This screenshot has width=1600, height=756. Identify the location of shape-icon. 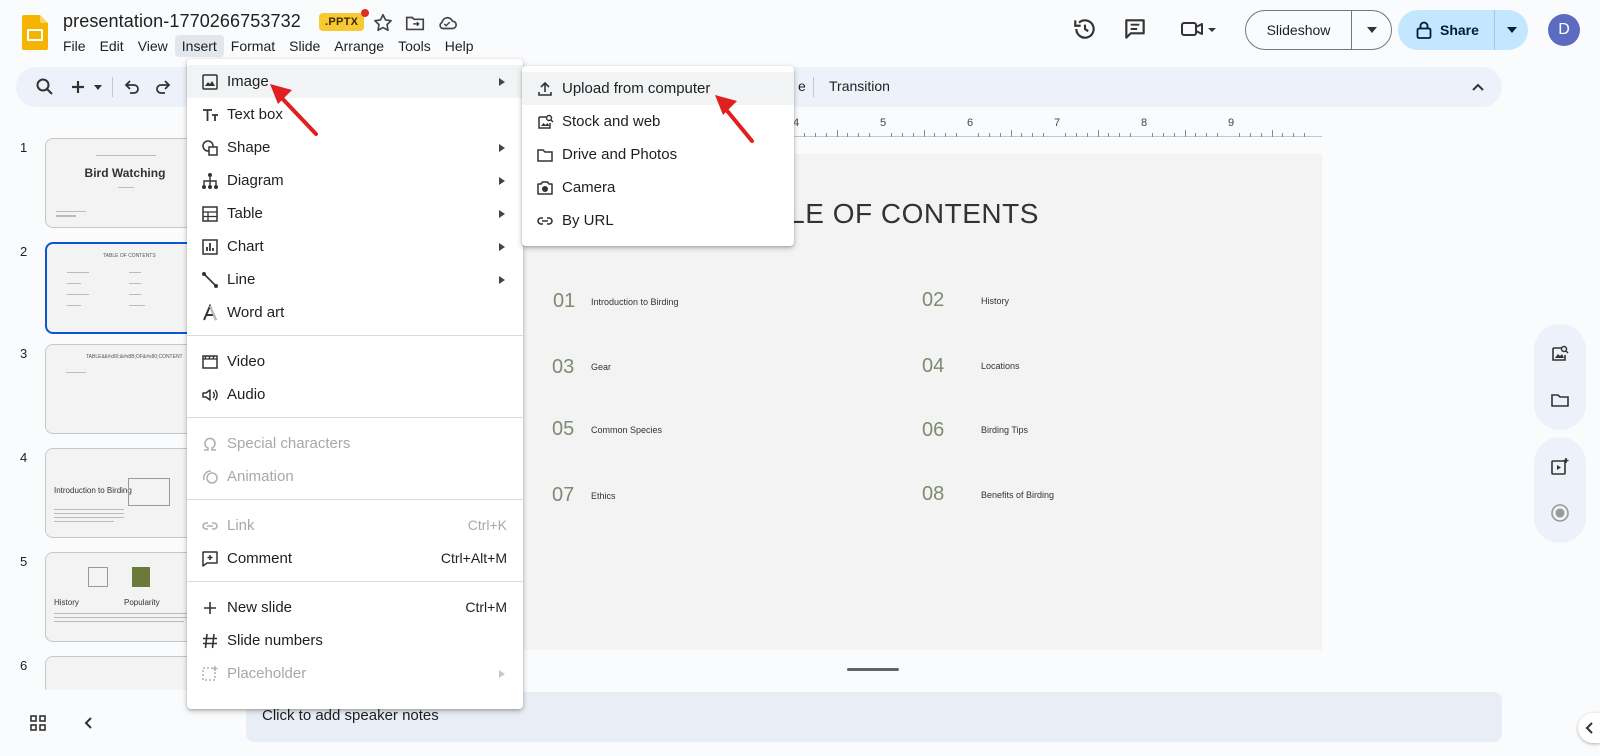
(210, 148).